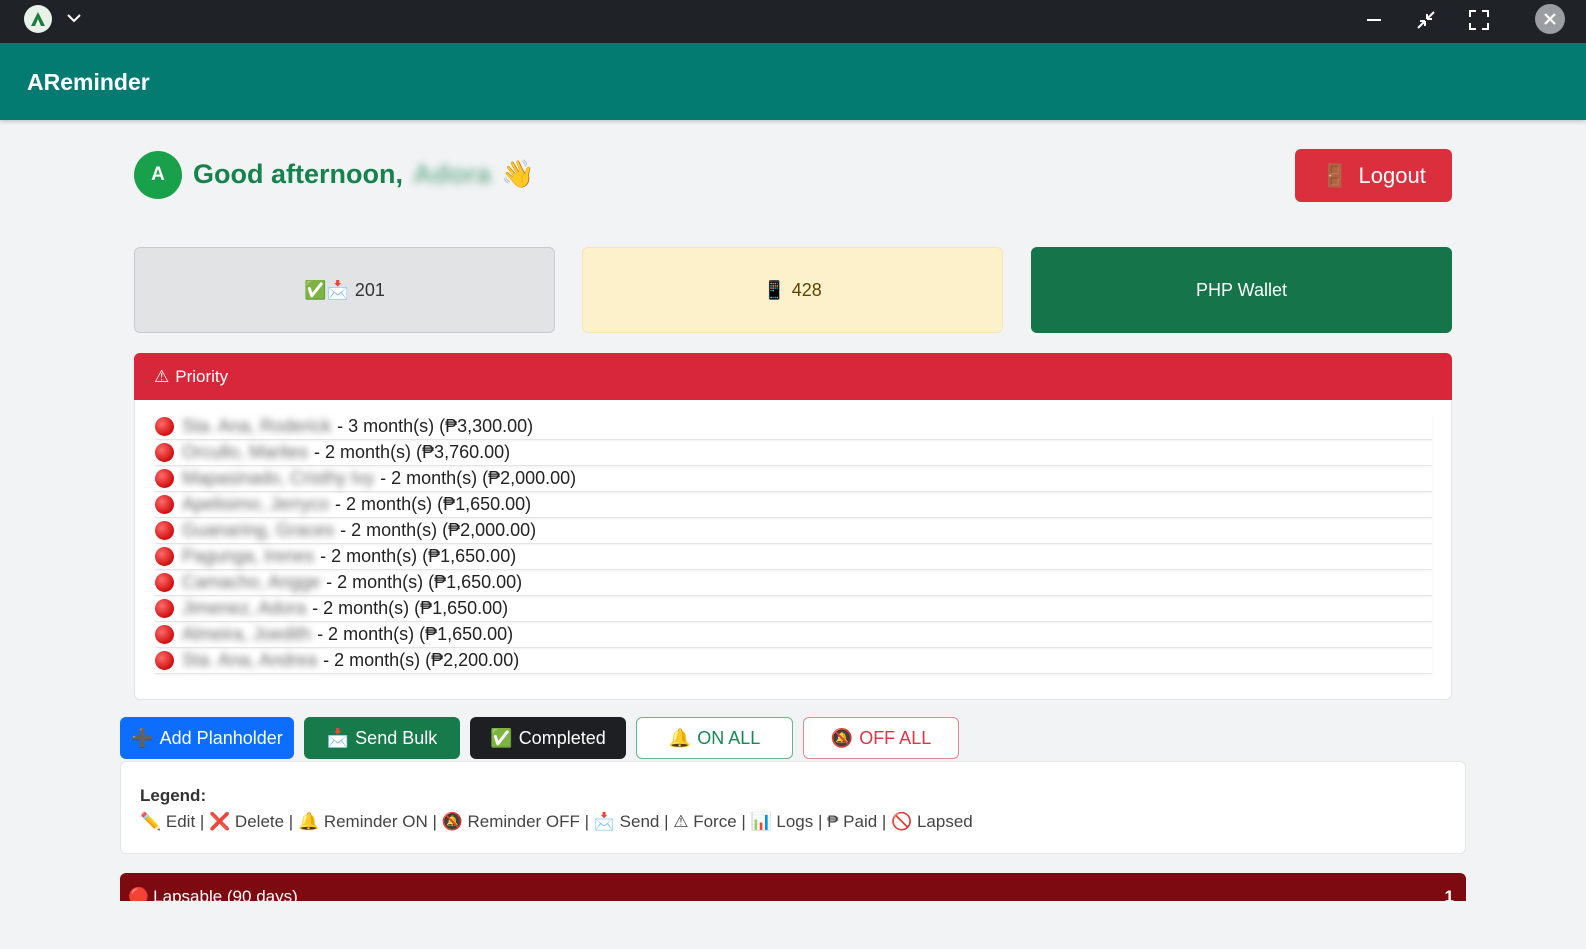 The width and height of the screenshot is (1586, 949). I want to click on red-circle-icon: 🔴, so click(139, 894).